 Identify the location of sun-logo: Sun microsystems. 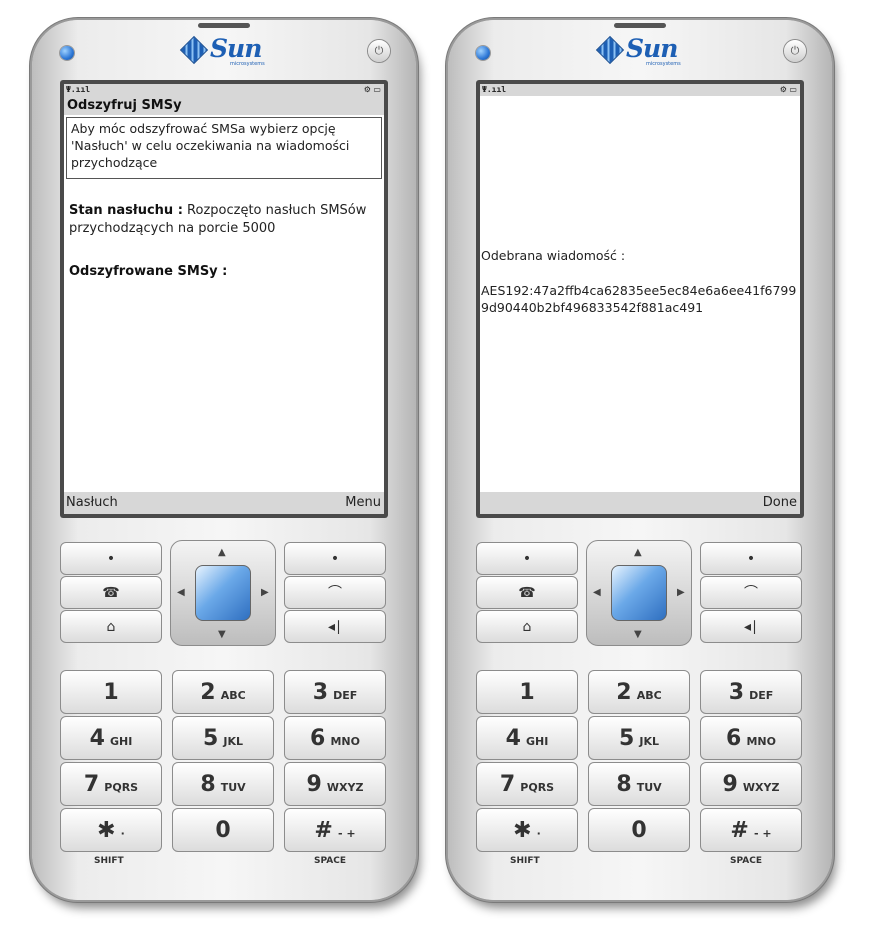
(231, 54).